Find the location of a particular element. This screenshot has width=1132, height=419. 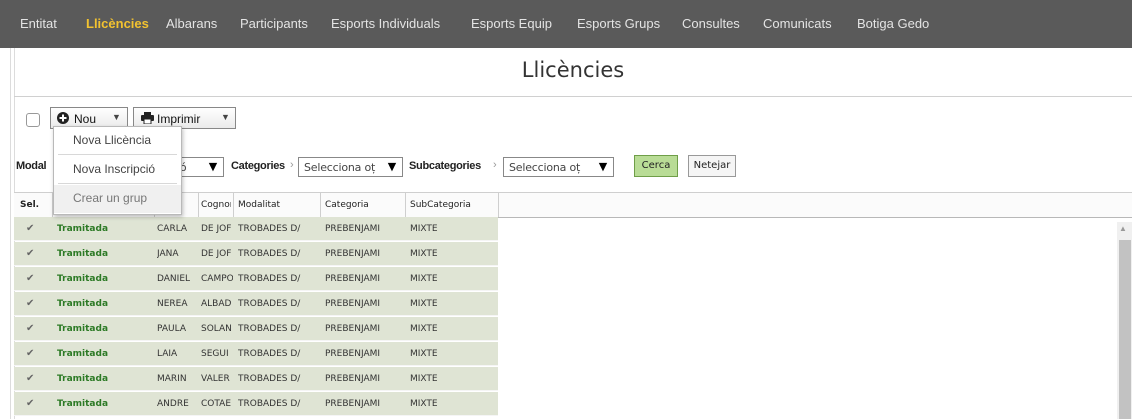

column-header-categoria: Categoria is located at coordinates (347, 205).